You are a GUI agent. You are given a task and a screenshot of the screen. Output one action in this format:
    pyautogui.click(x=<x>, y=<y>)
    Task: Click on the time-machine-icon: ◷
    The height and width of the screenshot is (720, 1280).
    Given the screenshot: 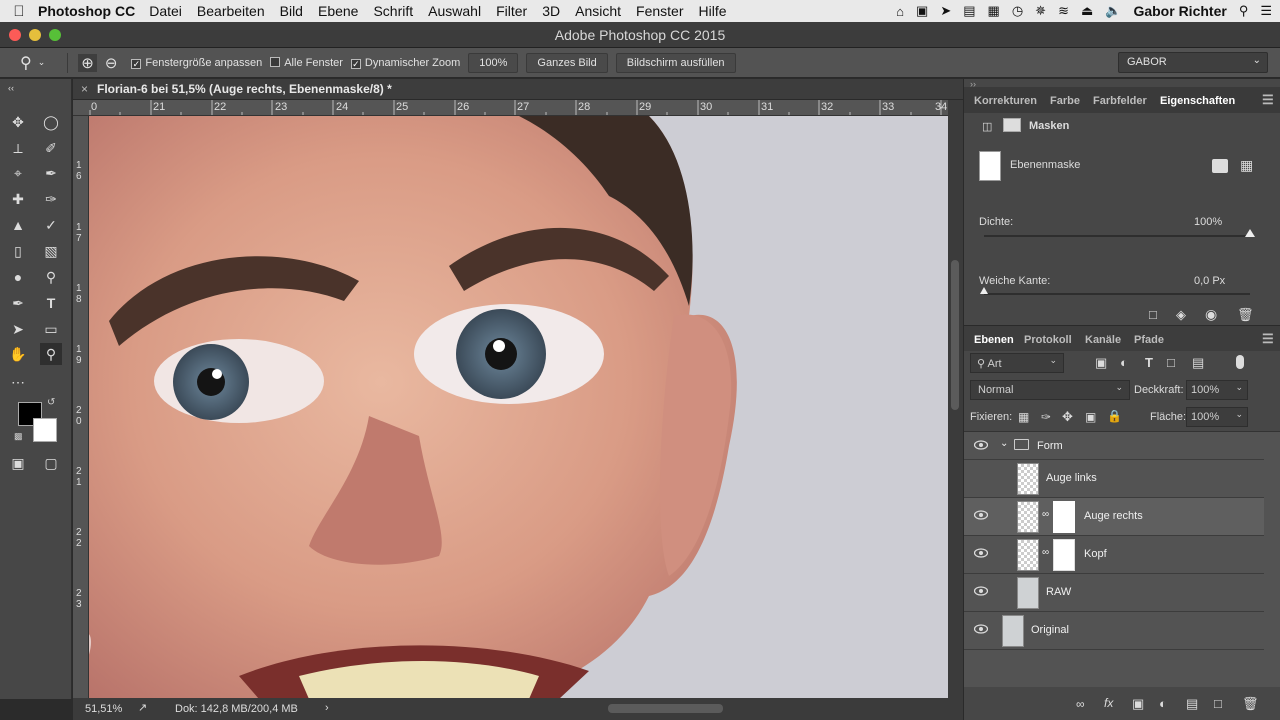 What is the action you would take?
    pyautogui.click(x=1017, y=11)
    